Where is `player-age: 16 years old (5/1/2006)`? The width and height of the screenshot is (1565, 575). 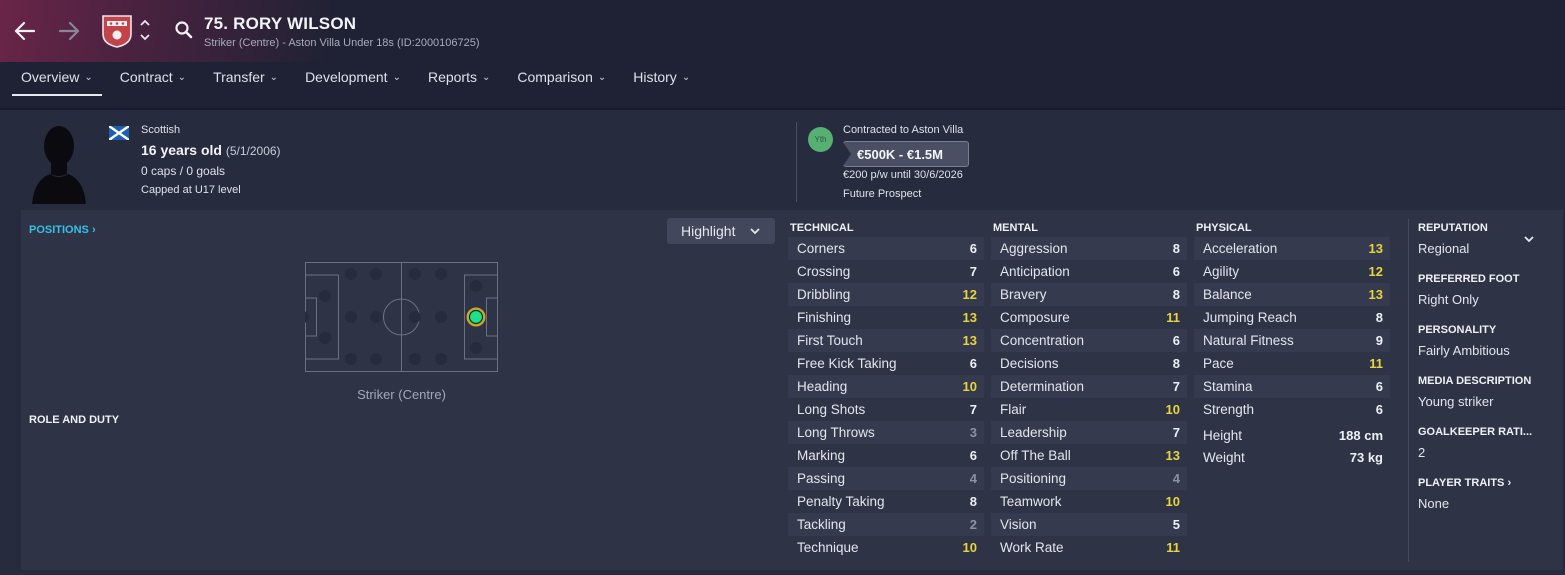
player-age: 16 years old (5/1/2006) is located at coordinates (211, 150).